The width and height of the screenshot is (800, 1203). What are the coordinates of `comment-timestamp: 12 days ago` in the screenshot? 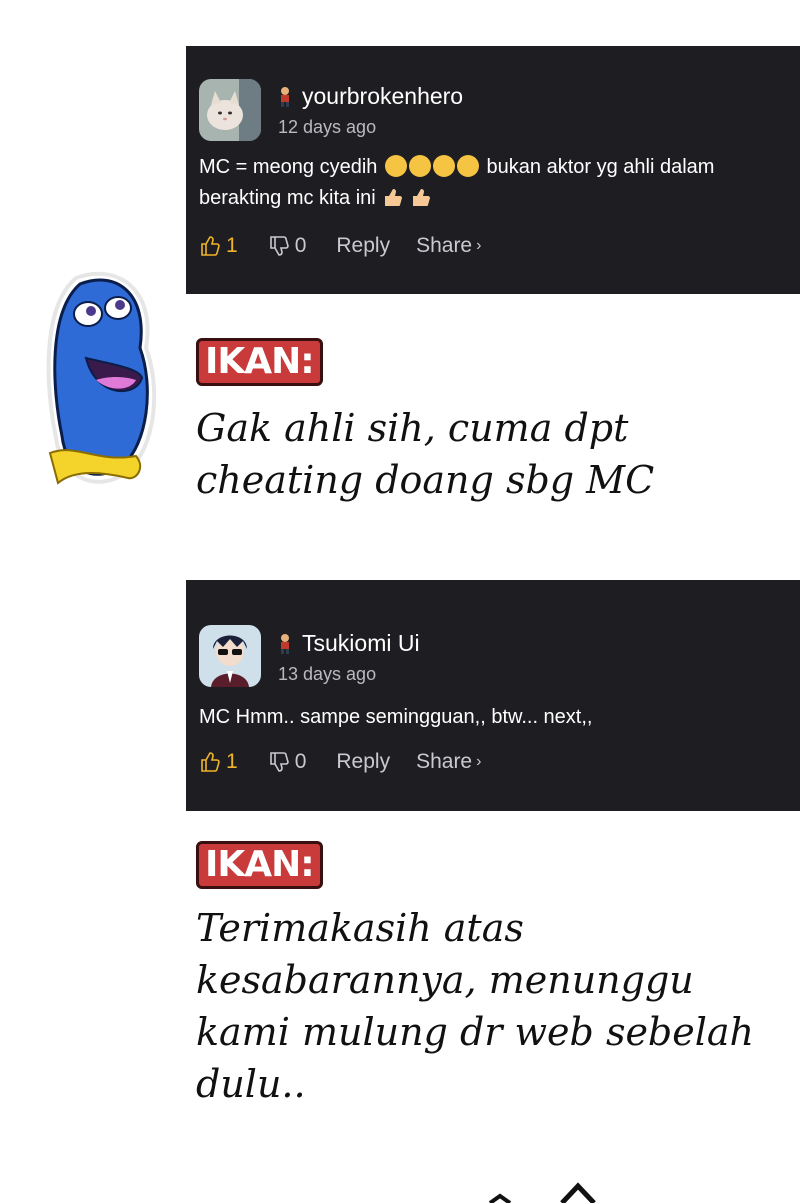 It's located at (327, 127).